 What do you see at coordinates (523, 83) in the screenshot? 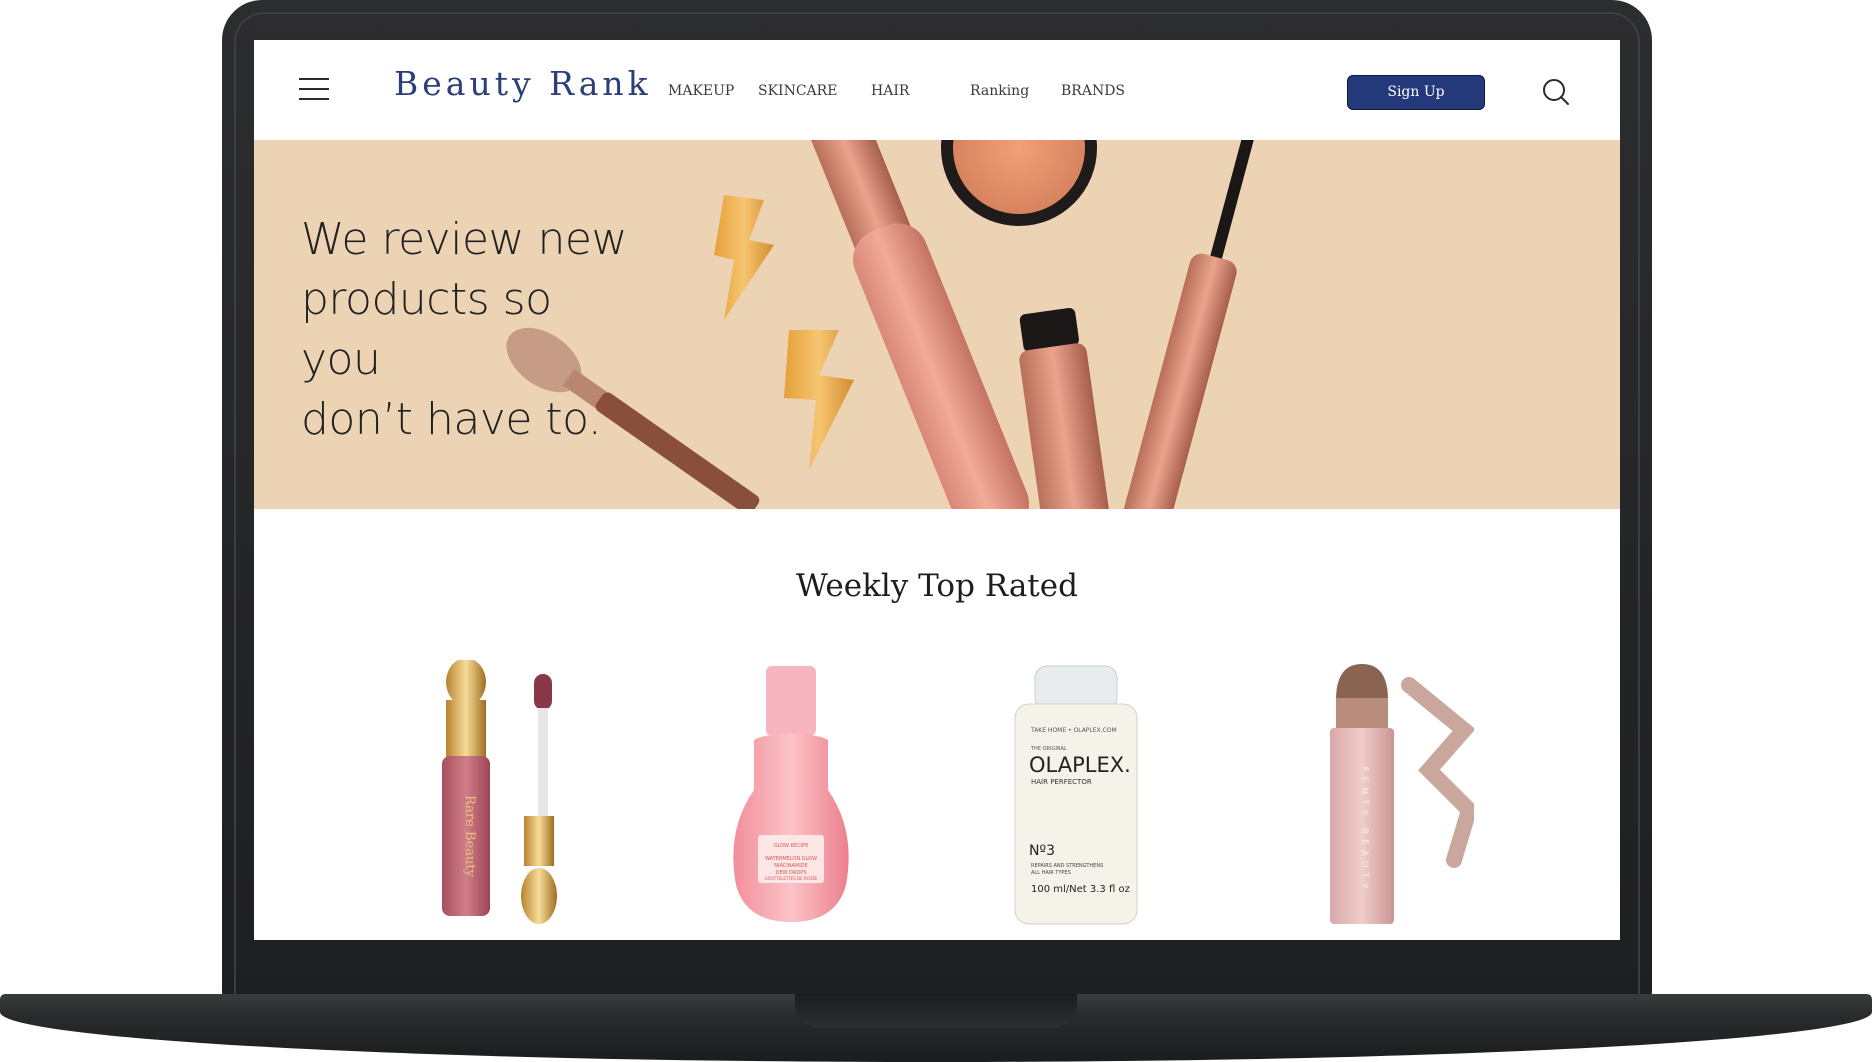
I see `site-logo: Beauty Rank` at bounding box center [523, 83].